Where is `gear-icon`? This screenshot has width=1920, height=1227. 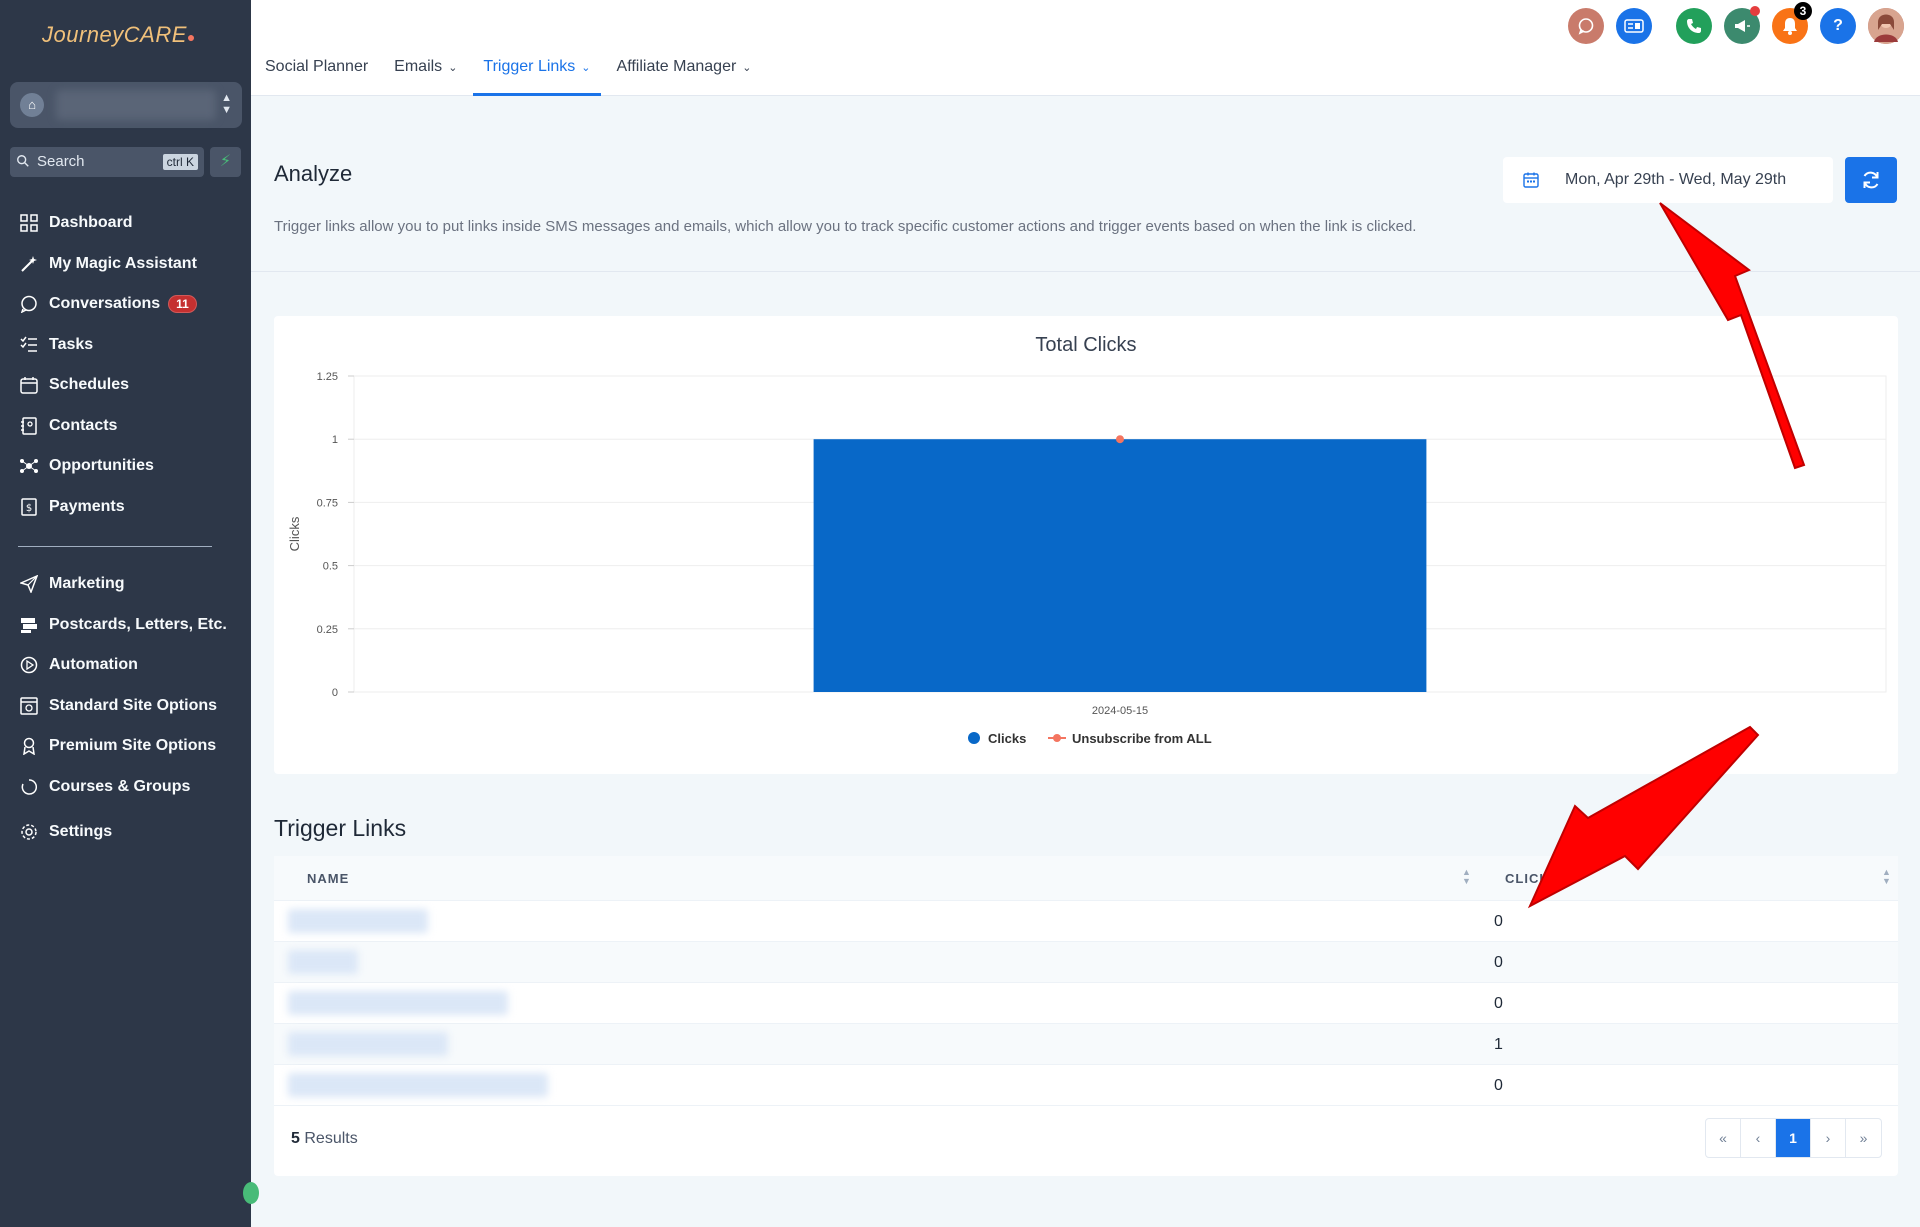
gear-icon is located at coordinates (29, 832).